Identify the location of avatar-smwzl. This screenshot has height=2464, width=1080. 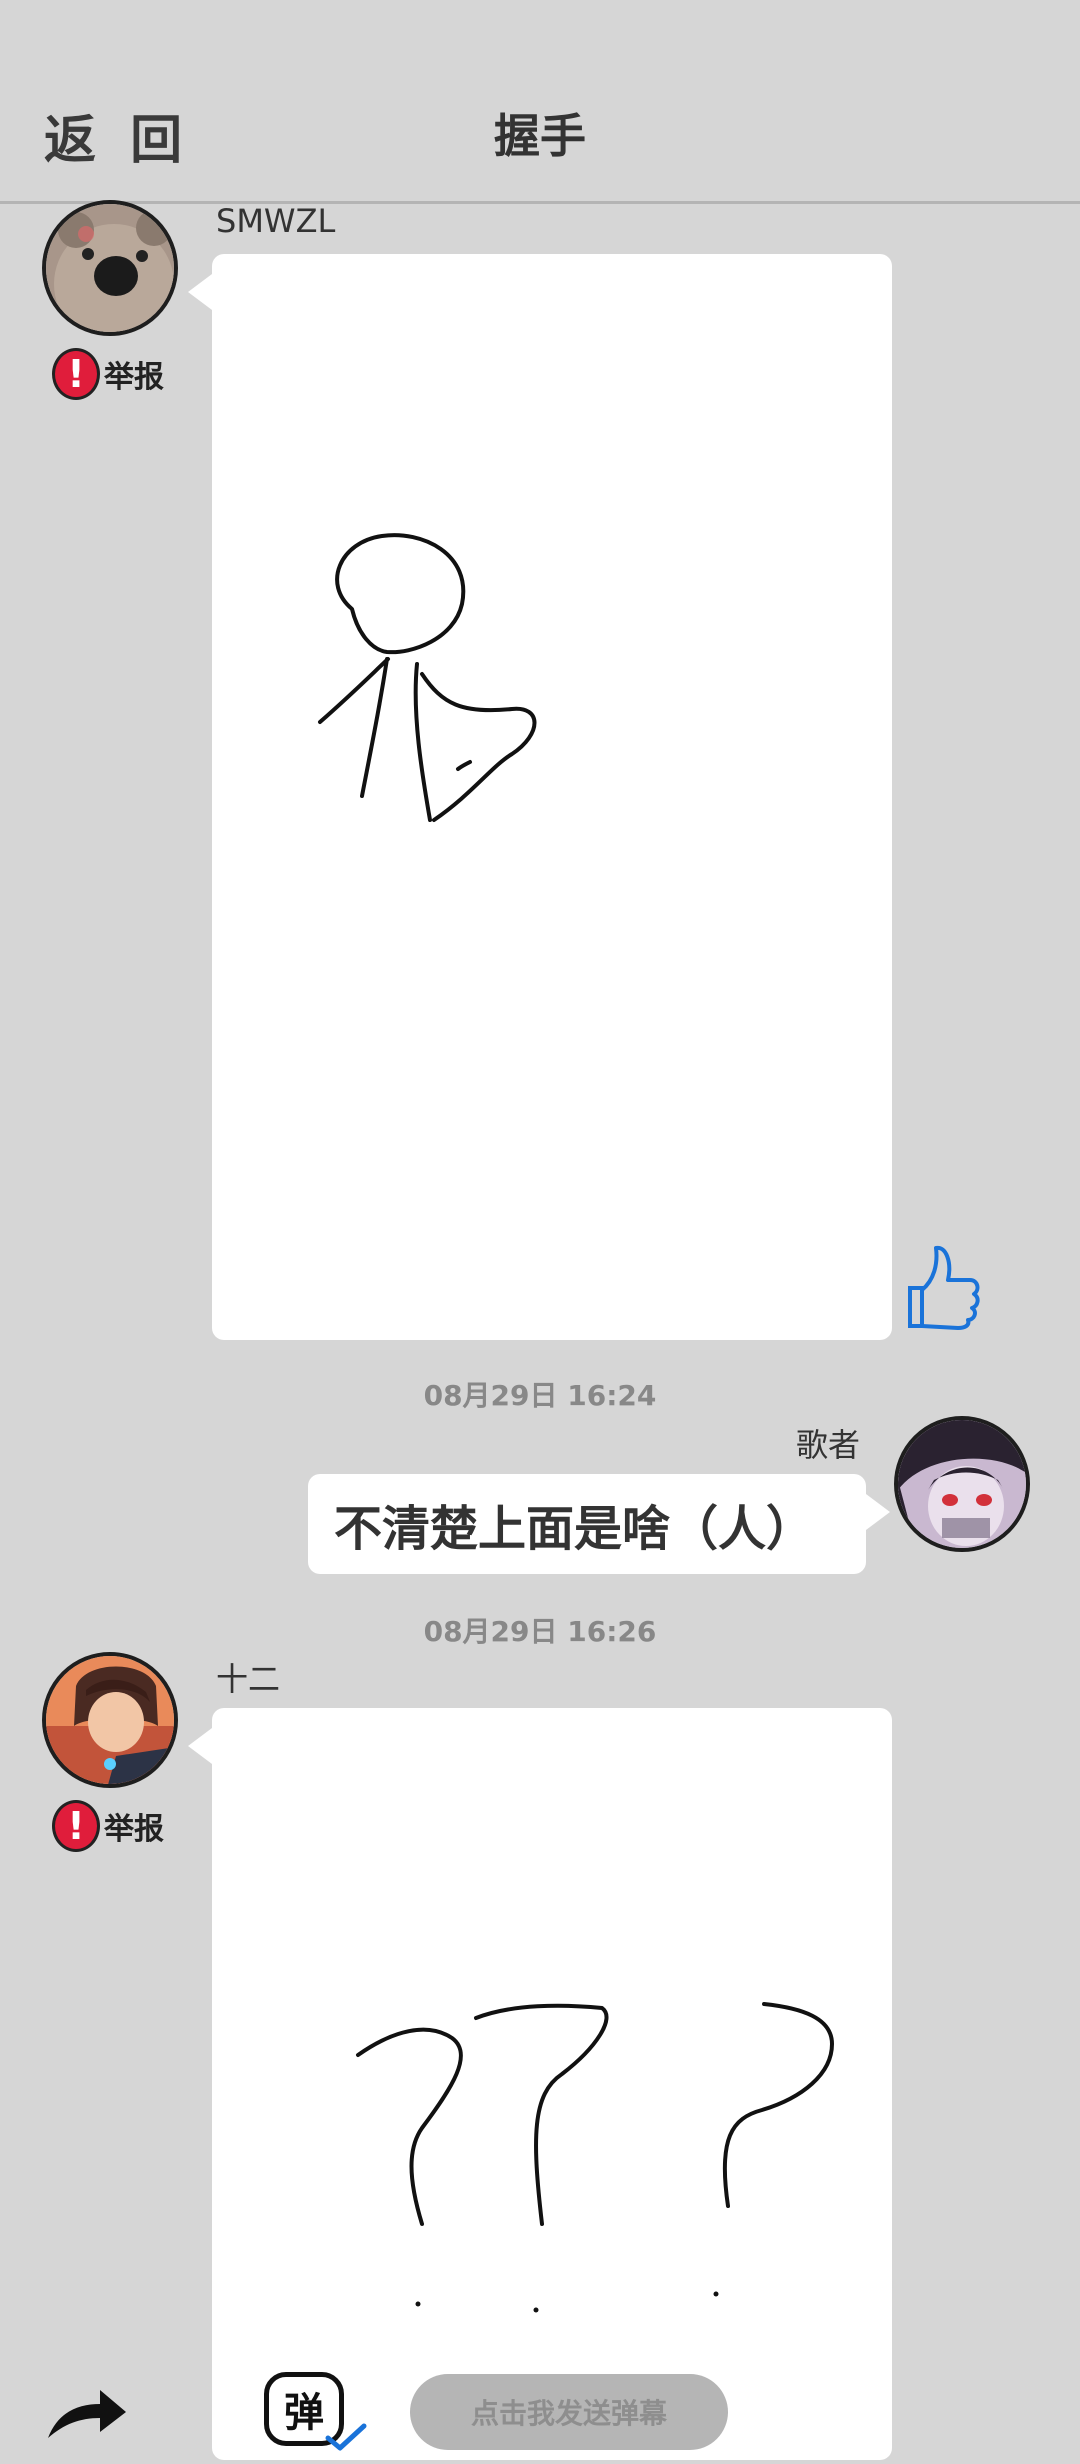
(110, 268).